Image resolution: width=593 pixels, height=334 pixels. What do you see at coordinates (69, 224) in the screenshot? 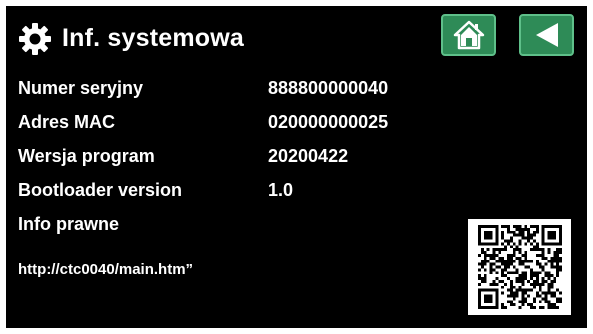
I see `legal-info-label: Info prawne` at bounding box center [69, 224].